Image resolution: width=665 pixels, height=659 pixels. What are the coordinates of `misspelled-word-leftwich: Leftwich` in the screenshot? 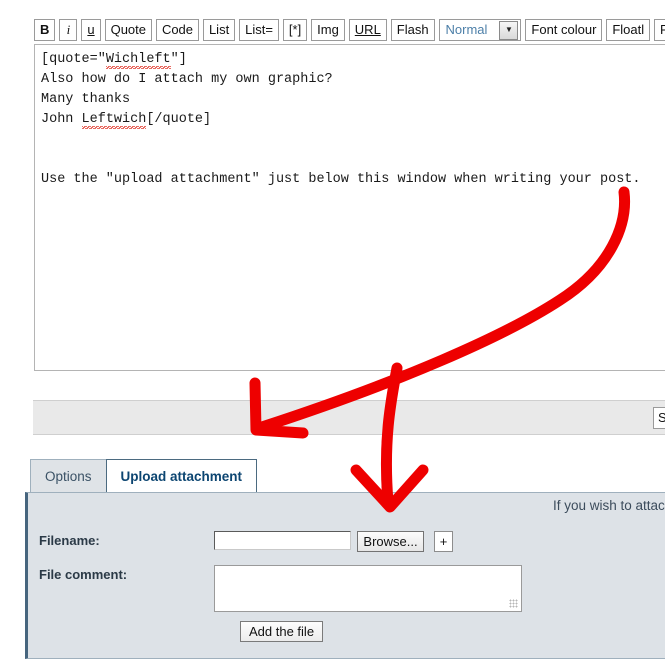 It's located at (114, 120).